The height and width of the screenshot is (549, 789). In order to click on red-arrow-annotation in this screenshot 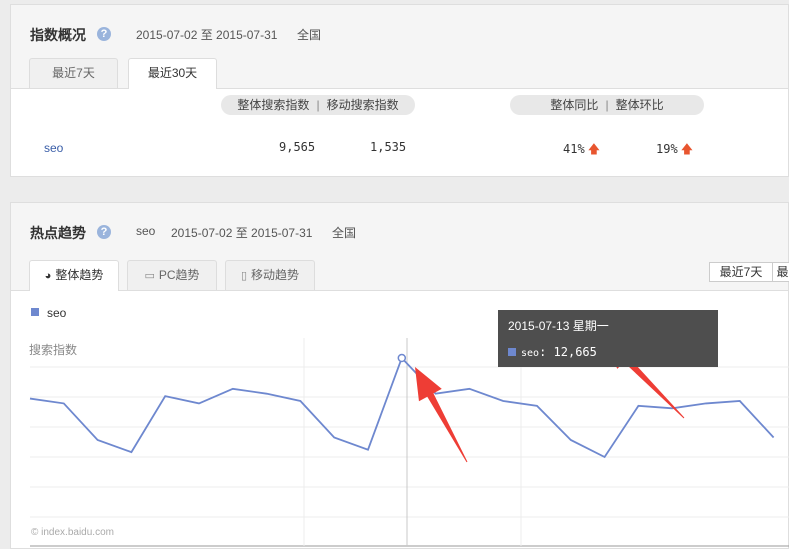, I will do `click(441, 415)`.